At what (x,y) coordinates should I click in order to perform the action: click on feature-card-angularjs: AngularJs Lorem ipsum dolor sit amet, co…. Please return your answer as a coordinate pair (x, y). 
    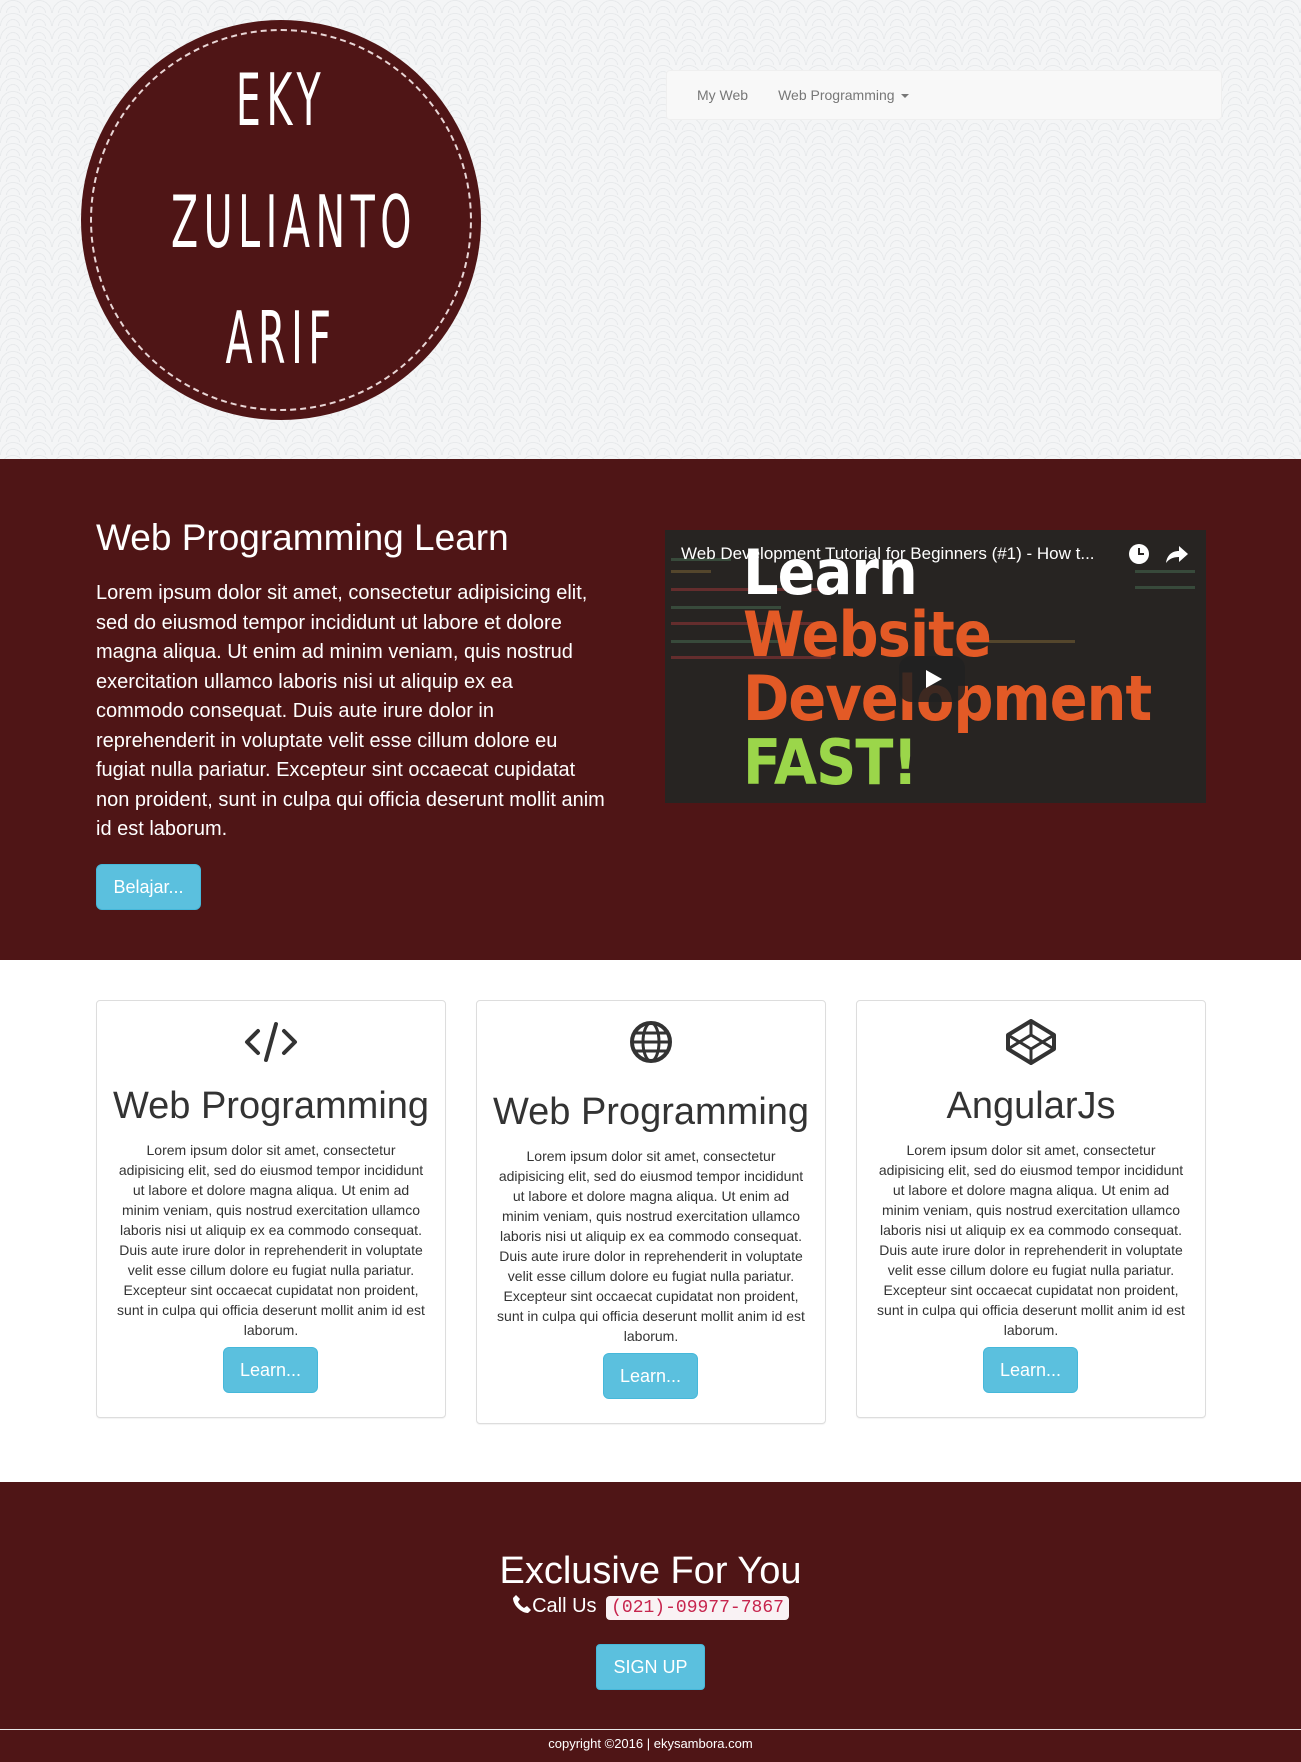
    Looking at the image, I should click on (1031, 1209).